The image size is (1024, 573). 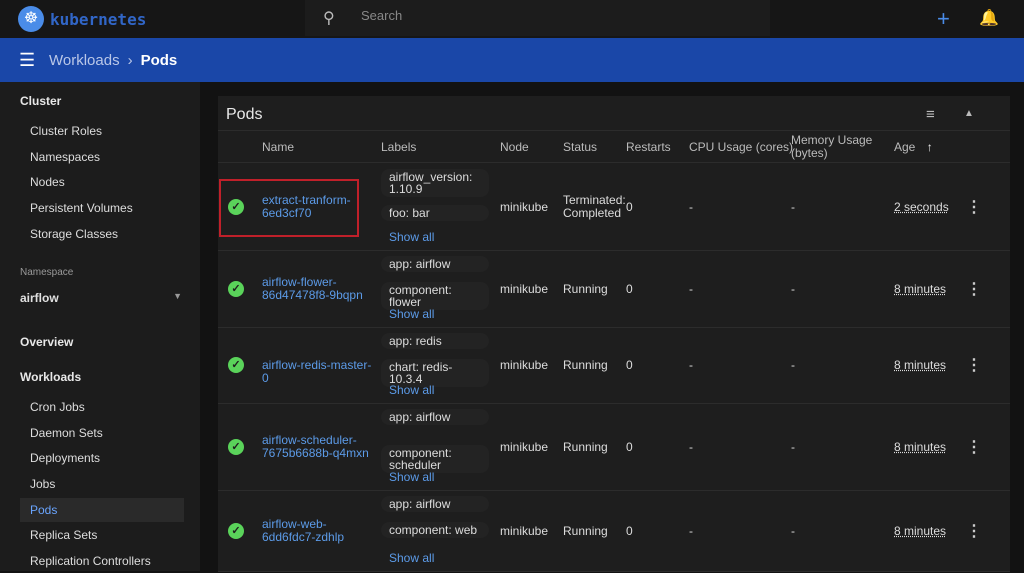 What do you see at coordinates (435, 341) in the screenshot?
I see `label-chip: app: redis` at bounding box center [435, 341].